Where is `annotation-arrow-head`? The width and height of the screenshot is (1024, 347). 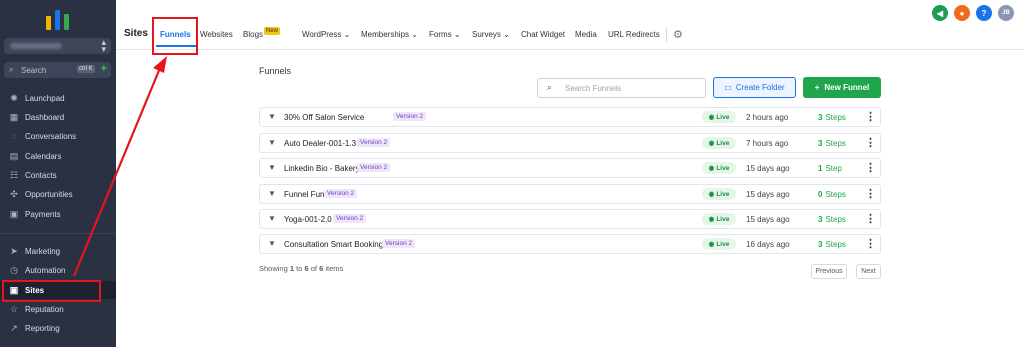 annotation-arrow-head is located at coordinates (160, 64).